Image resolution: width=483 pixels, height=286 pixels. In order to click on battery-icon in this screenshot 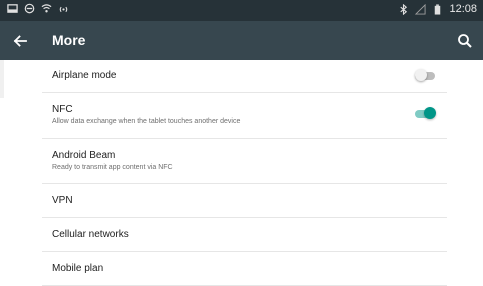, I will do `click(437, 9)`.